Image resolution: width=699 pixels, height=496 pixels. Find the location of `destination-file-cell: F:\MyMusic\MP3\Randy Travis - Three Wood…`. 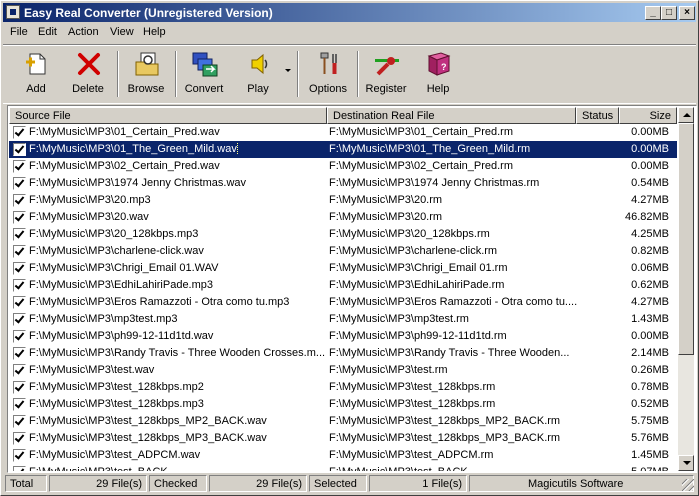

destination-file-cell: F:\MyMusic\MP3\Randy Travis - Three Wood… is located at coordinates (453, 353).